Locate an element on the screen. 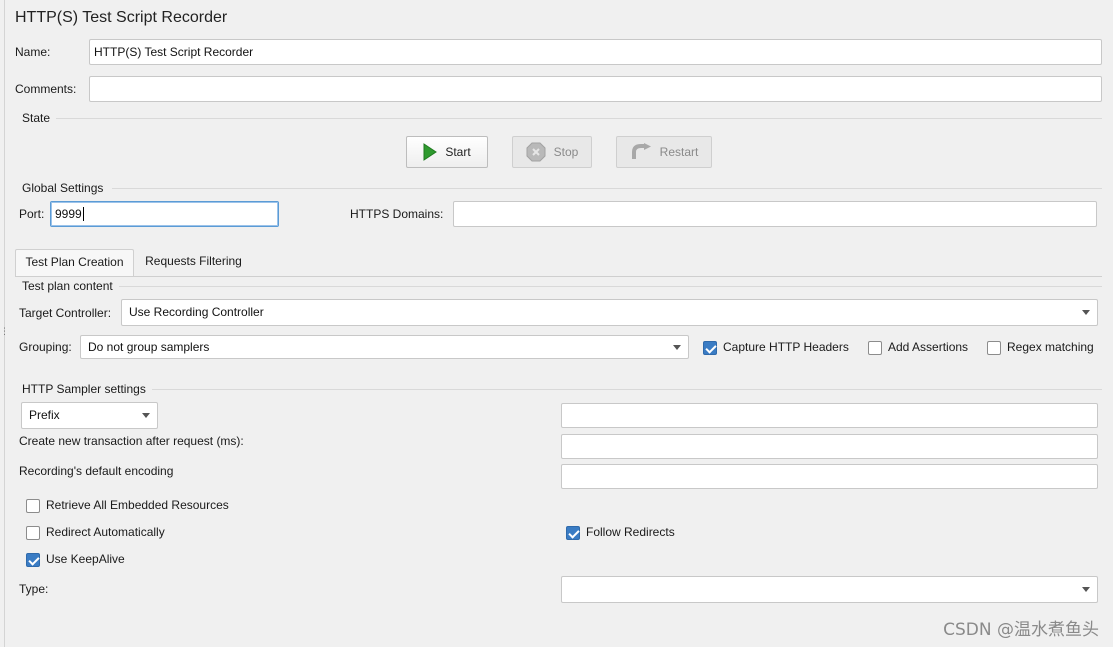 Image resolution: width=1113 pixels, height=647 pixels. comments-label: Comments: is located at coordinates (46, 89).